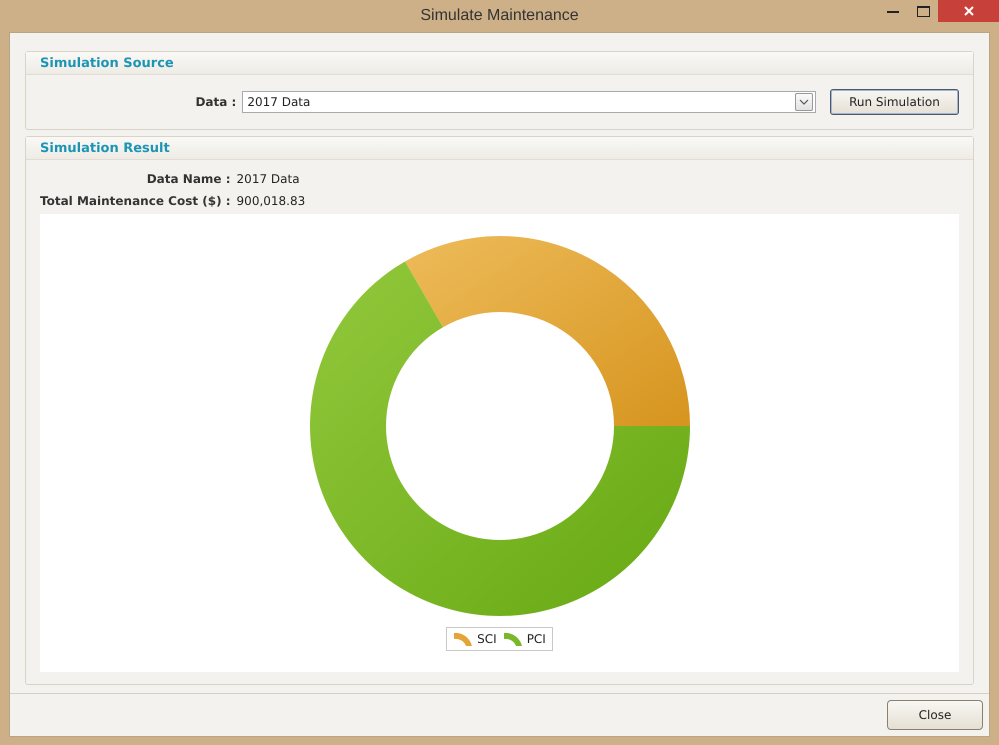 The width and height of the screenshot is (999, 745). Describe the element at coordinates (935, 715) in the screenshot. I see `close-button: Close` at that location.